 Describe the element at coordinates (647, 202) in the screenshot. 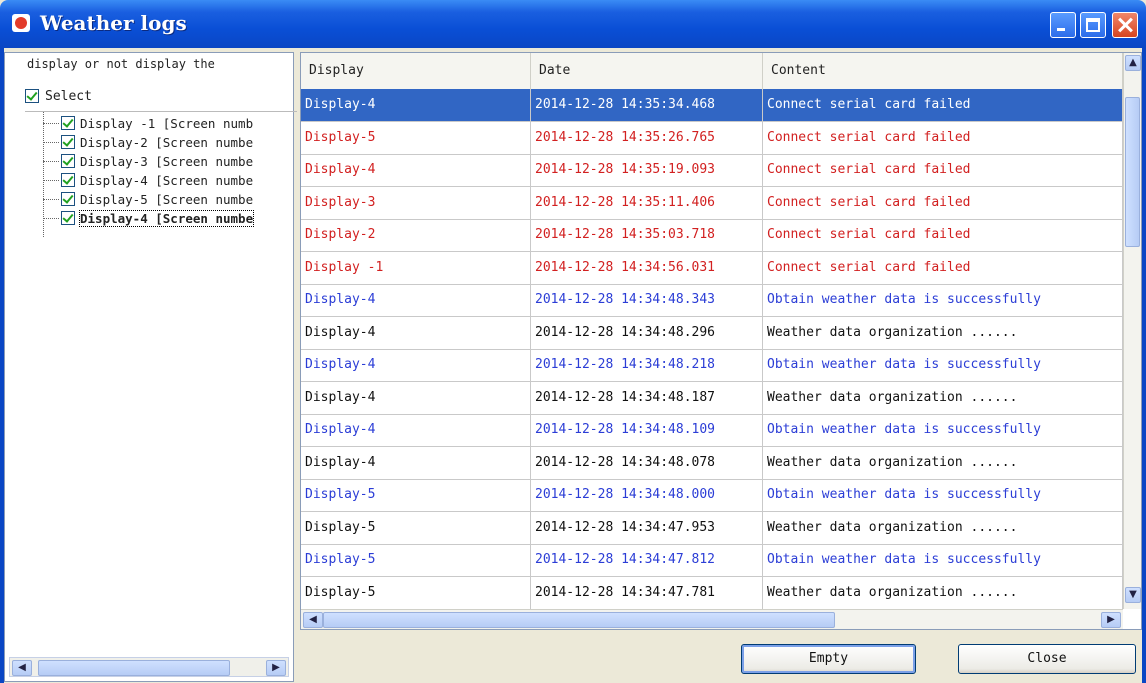

I see `cell-date: 2014-12-28 14:35:11.406` at that location.